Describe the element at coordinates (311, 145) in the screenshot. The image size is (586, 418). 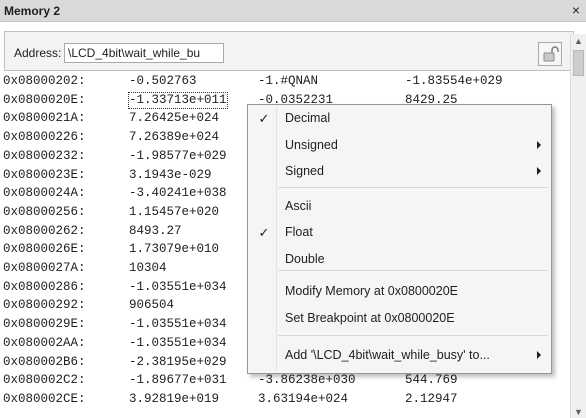
I see `menu-item-label: Unsigned` at that location.